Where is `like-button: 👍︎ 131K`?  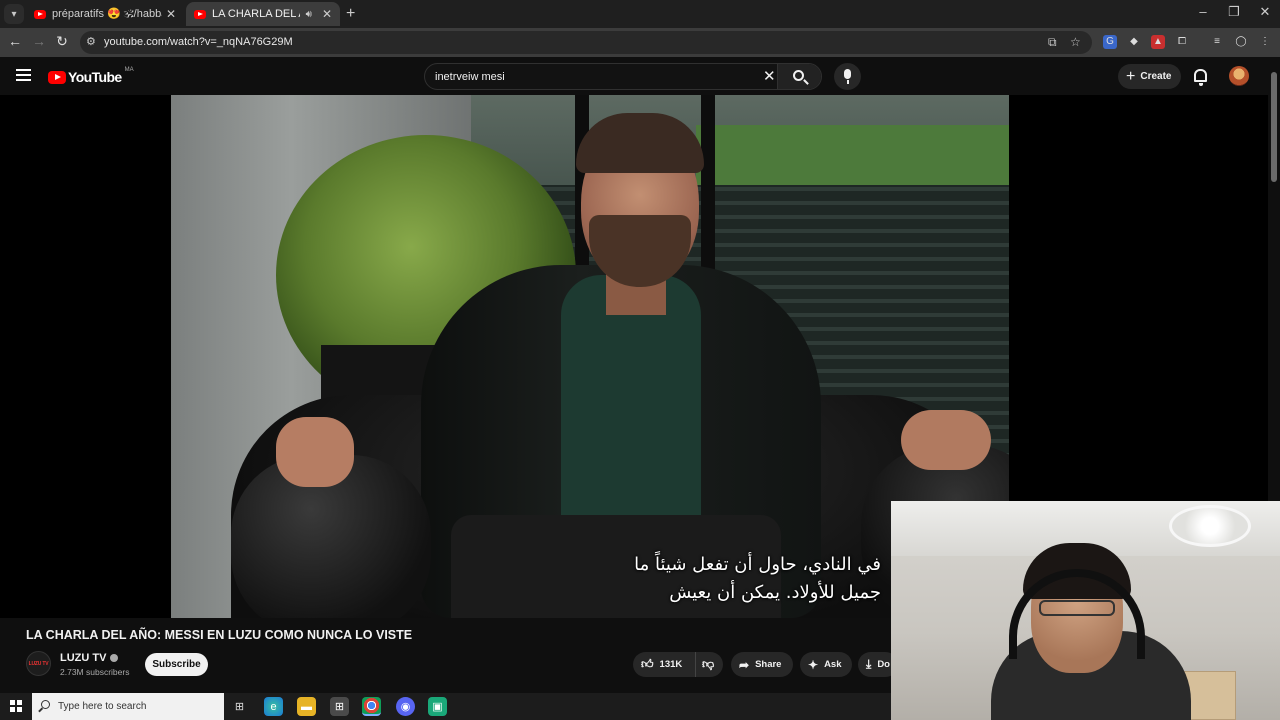 like-button: 👍︎ 131K is located at coordinates (664, 664).